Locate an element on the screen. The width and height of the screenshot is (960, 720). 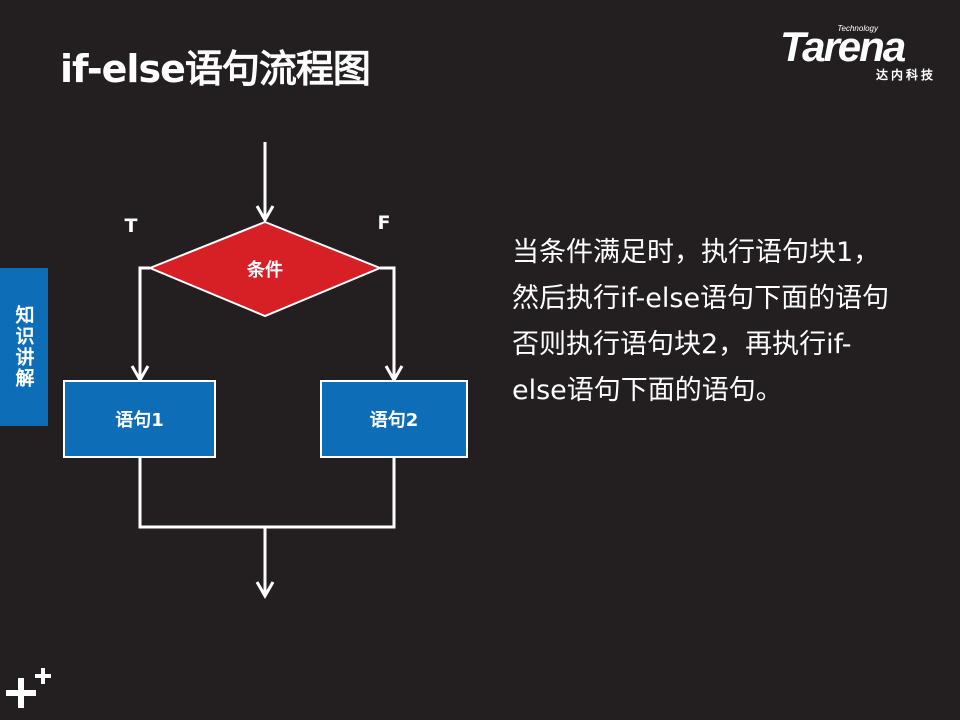
description-line-3: 否则执行语句块2，再执行if- is located at coordinates (682, 344).